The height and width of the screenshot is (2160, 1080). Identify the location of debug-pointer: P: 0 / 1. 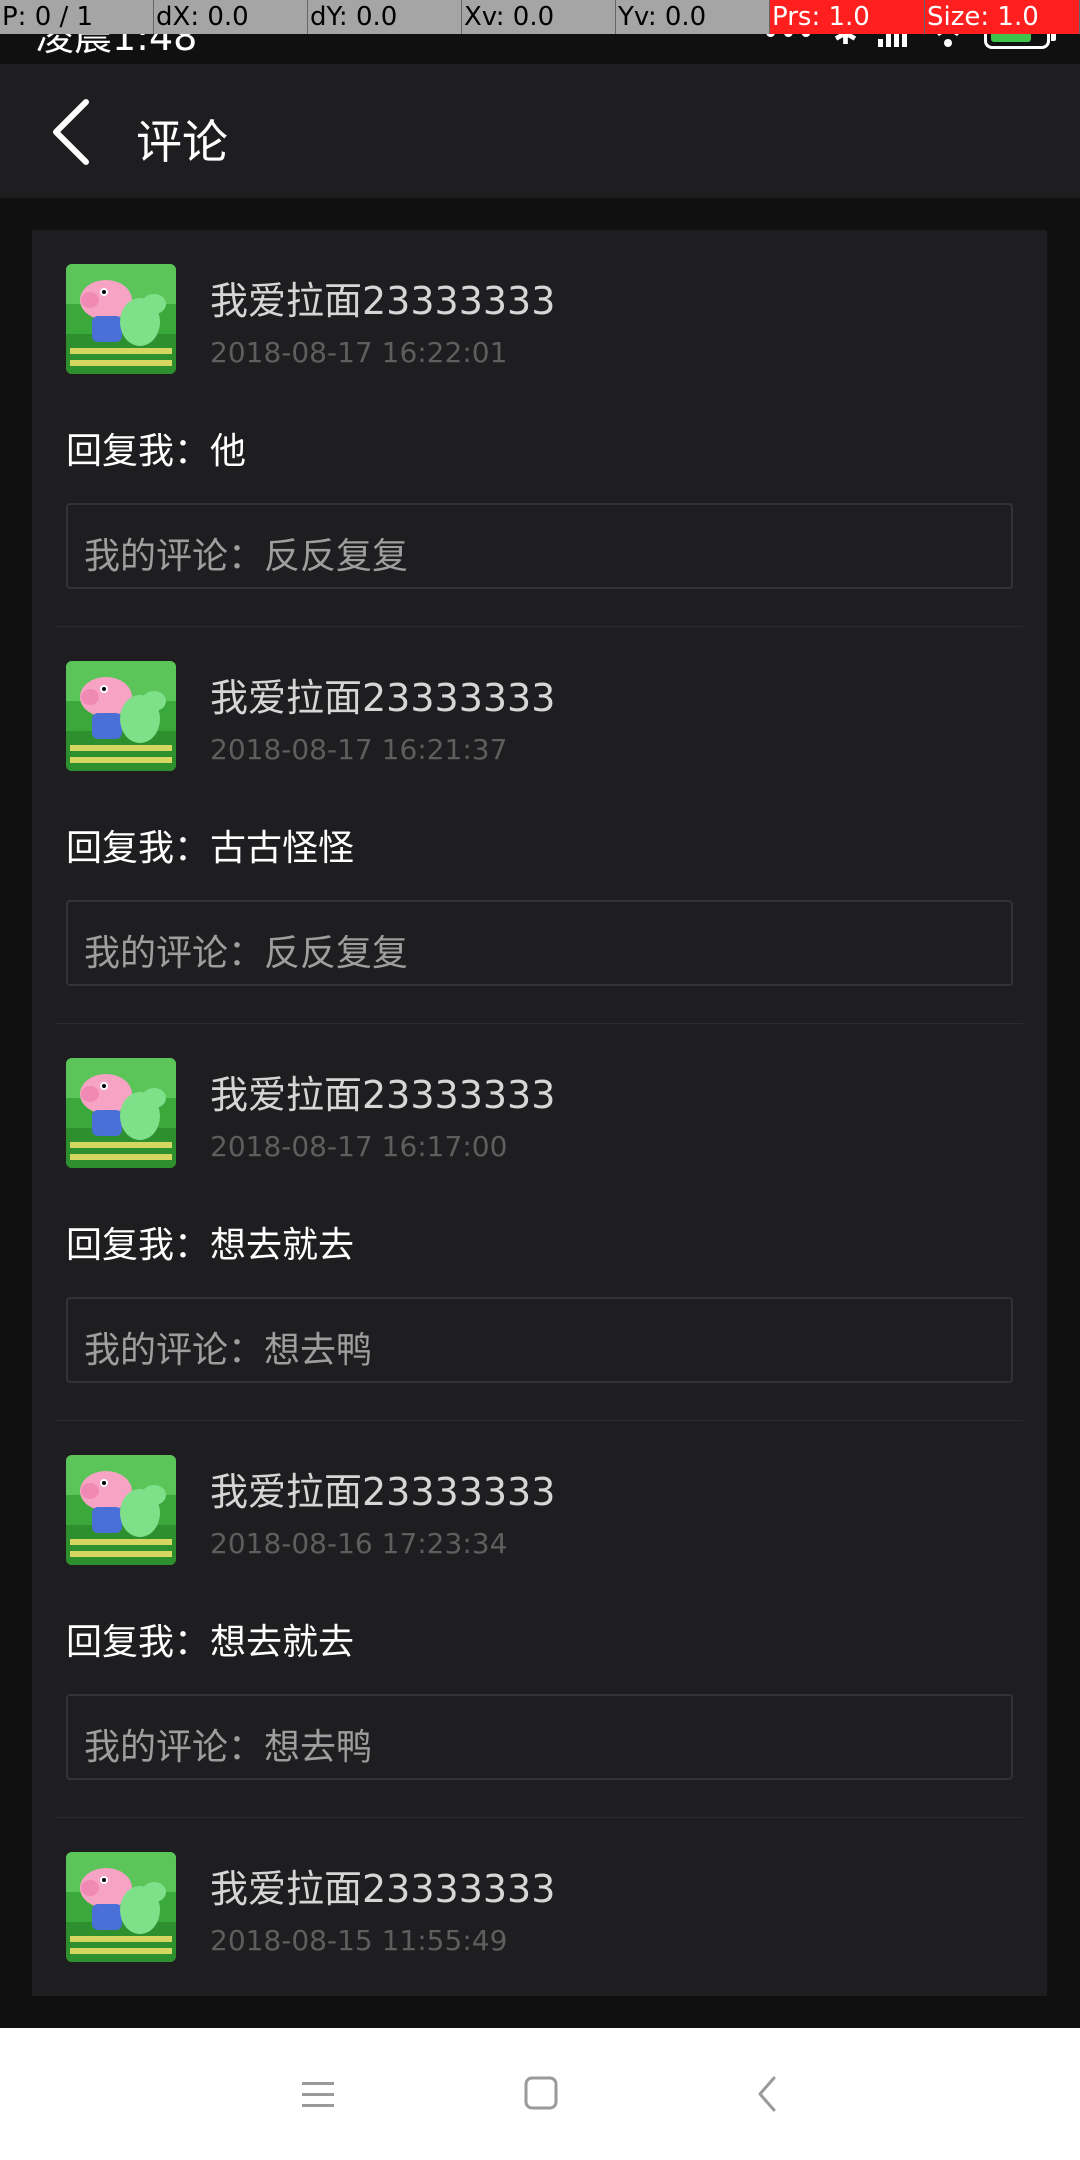
(77, 17).